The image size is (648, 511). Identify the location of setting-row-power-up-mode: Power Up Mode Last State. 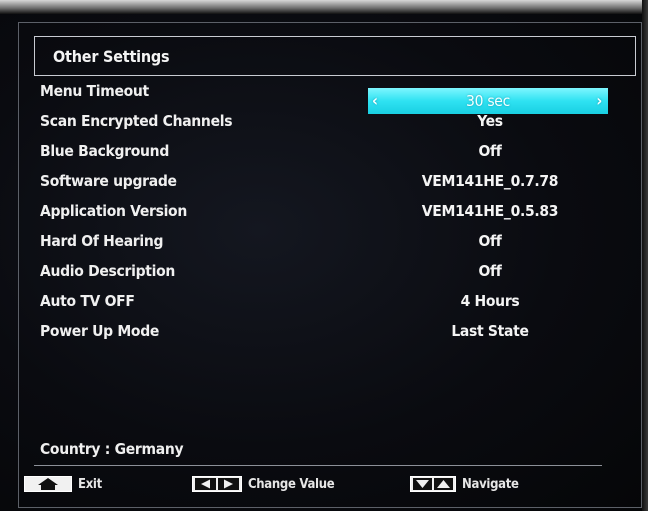
(330, 335).